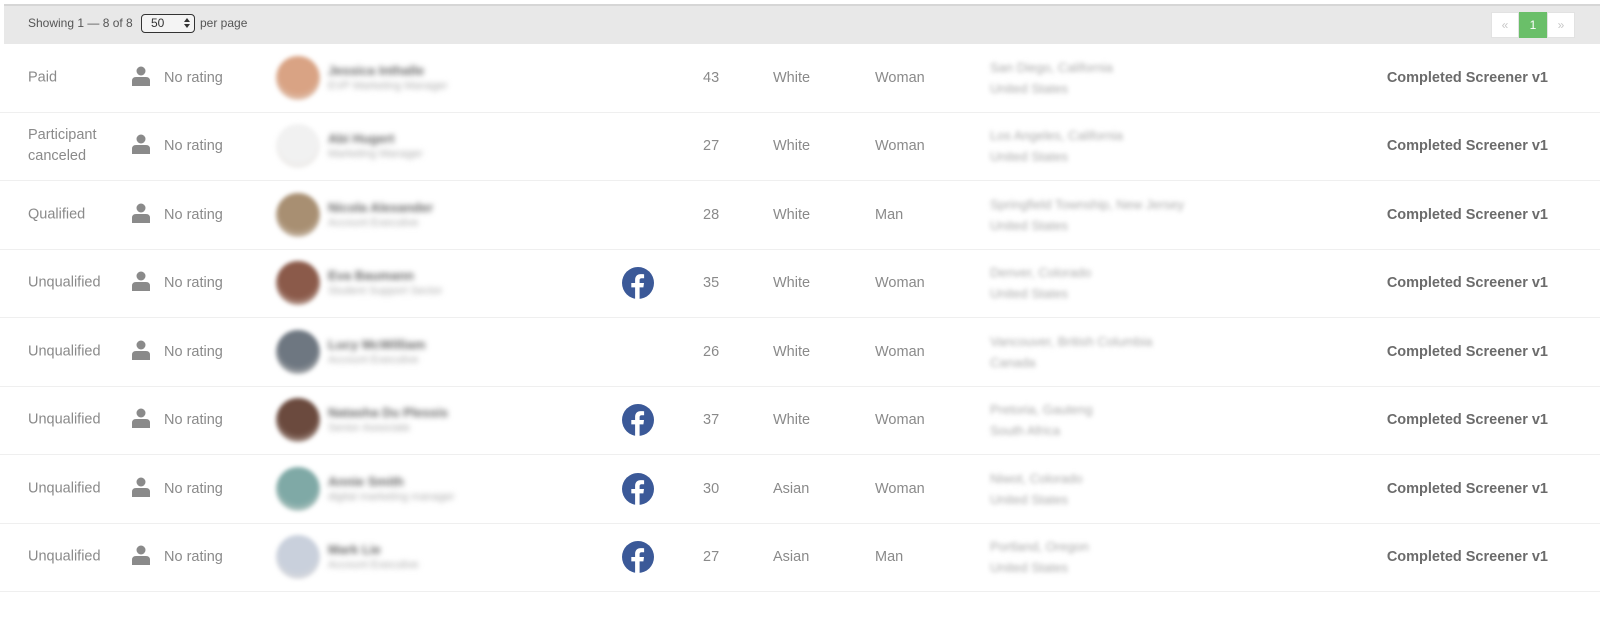  Describe the element at coordinates (168, 23) in the screenshot. I see `per-page-select: 50` at that location.